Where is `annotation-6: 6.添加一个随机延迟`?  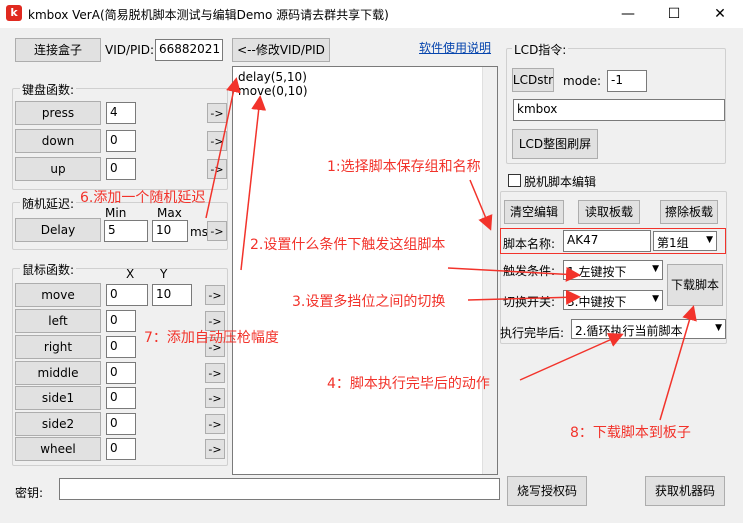
annotation-6: 6.添加一个随机延迟 is located at coordinates (143, 198).